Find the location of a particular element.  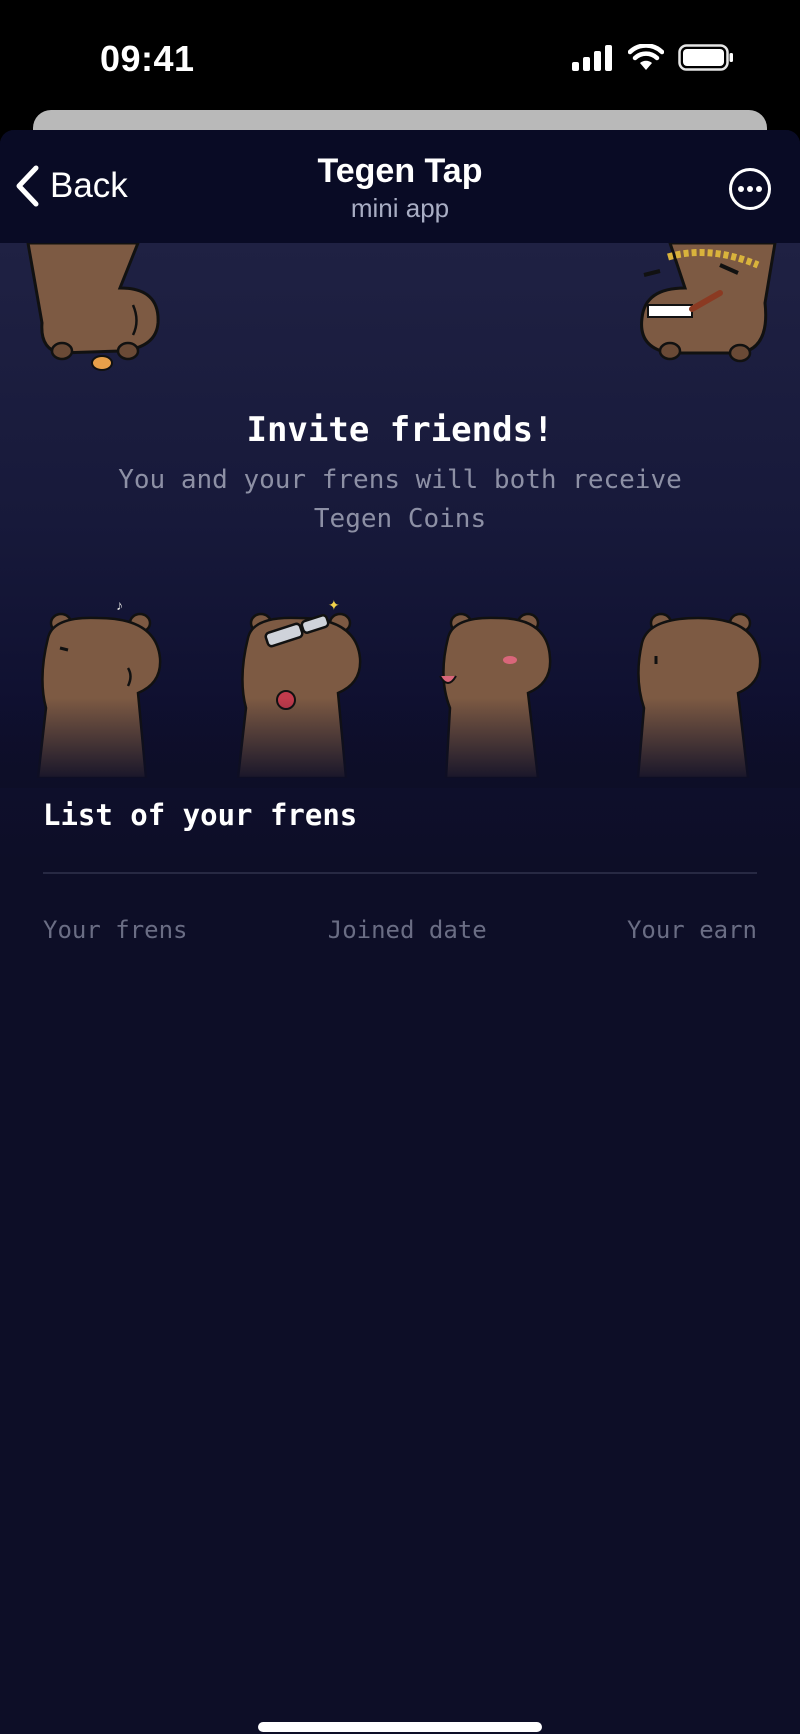

back-button: Back is located at coordinates (71, 186).